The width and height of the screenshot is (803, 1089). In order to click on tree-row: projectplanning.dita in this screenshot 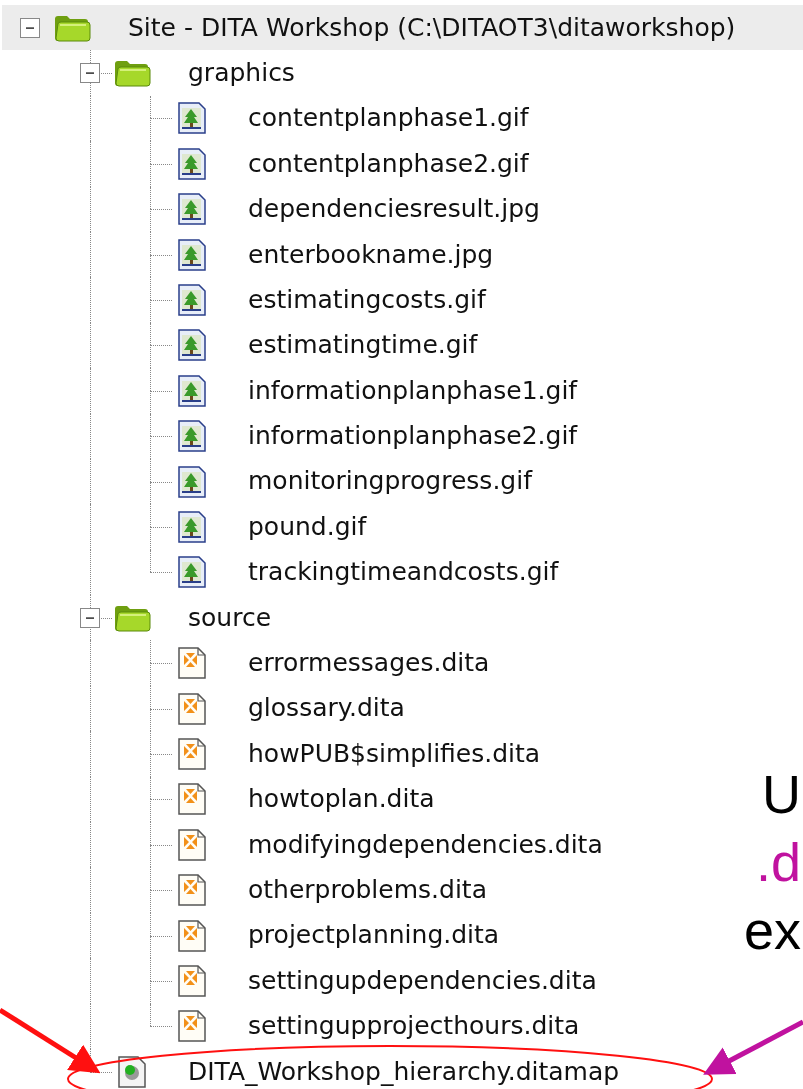, I will do `click(254, 935)`.